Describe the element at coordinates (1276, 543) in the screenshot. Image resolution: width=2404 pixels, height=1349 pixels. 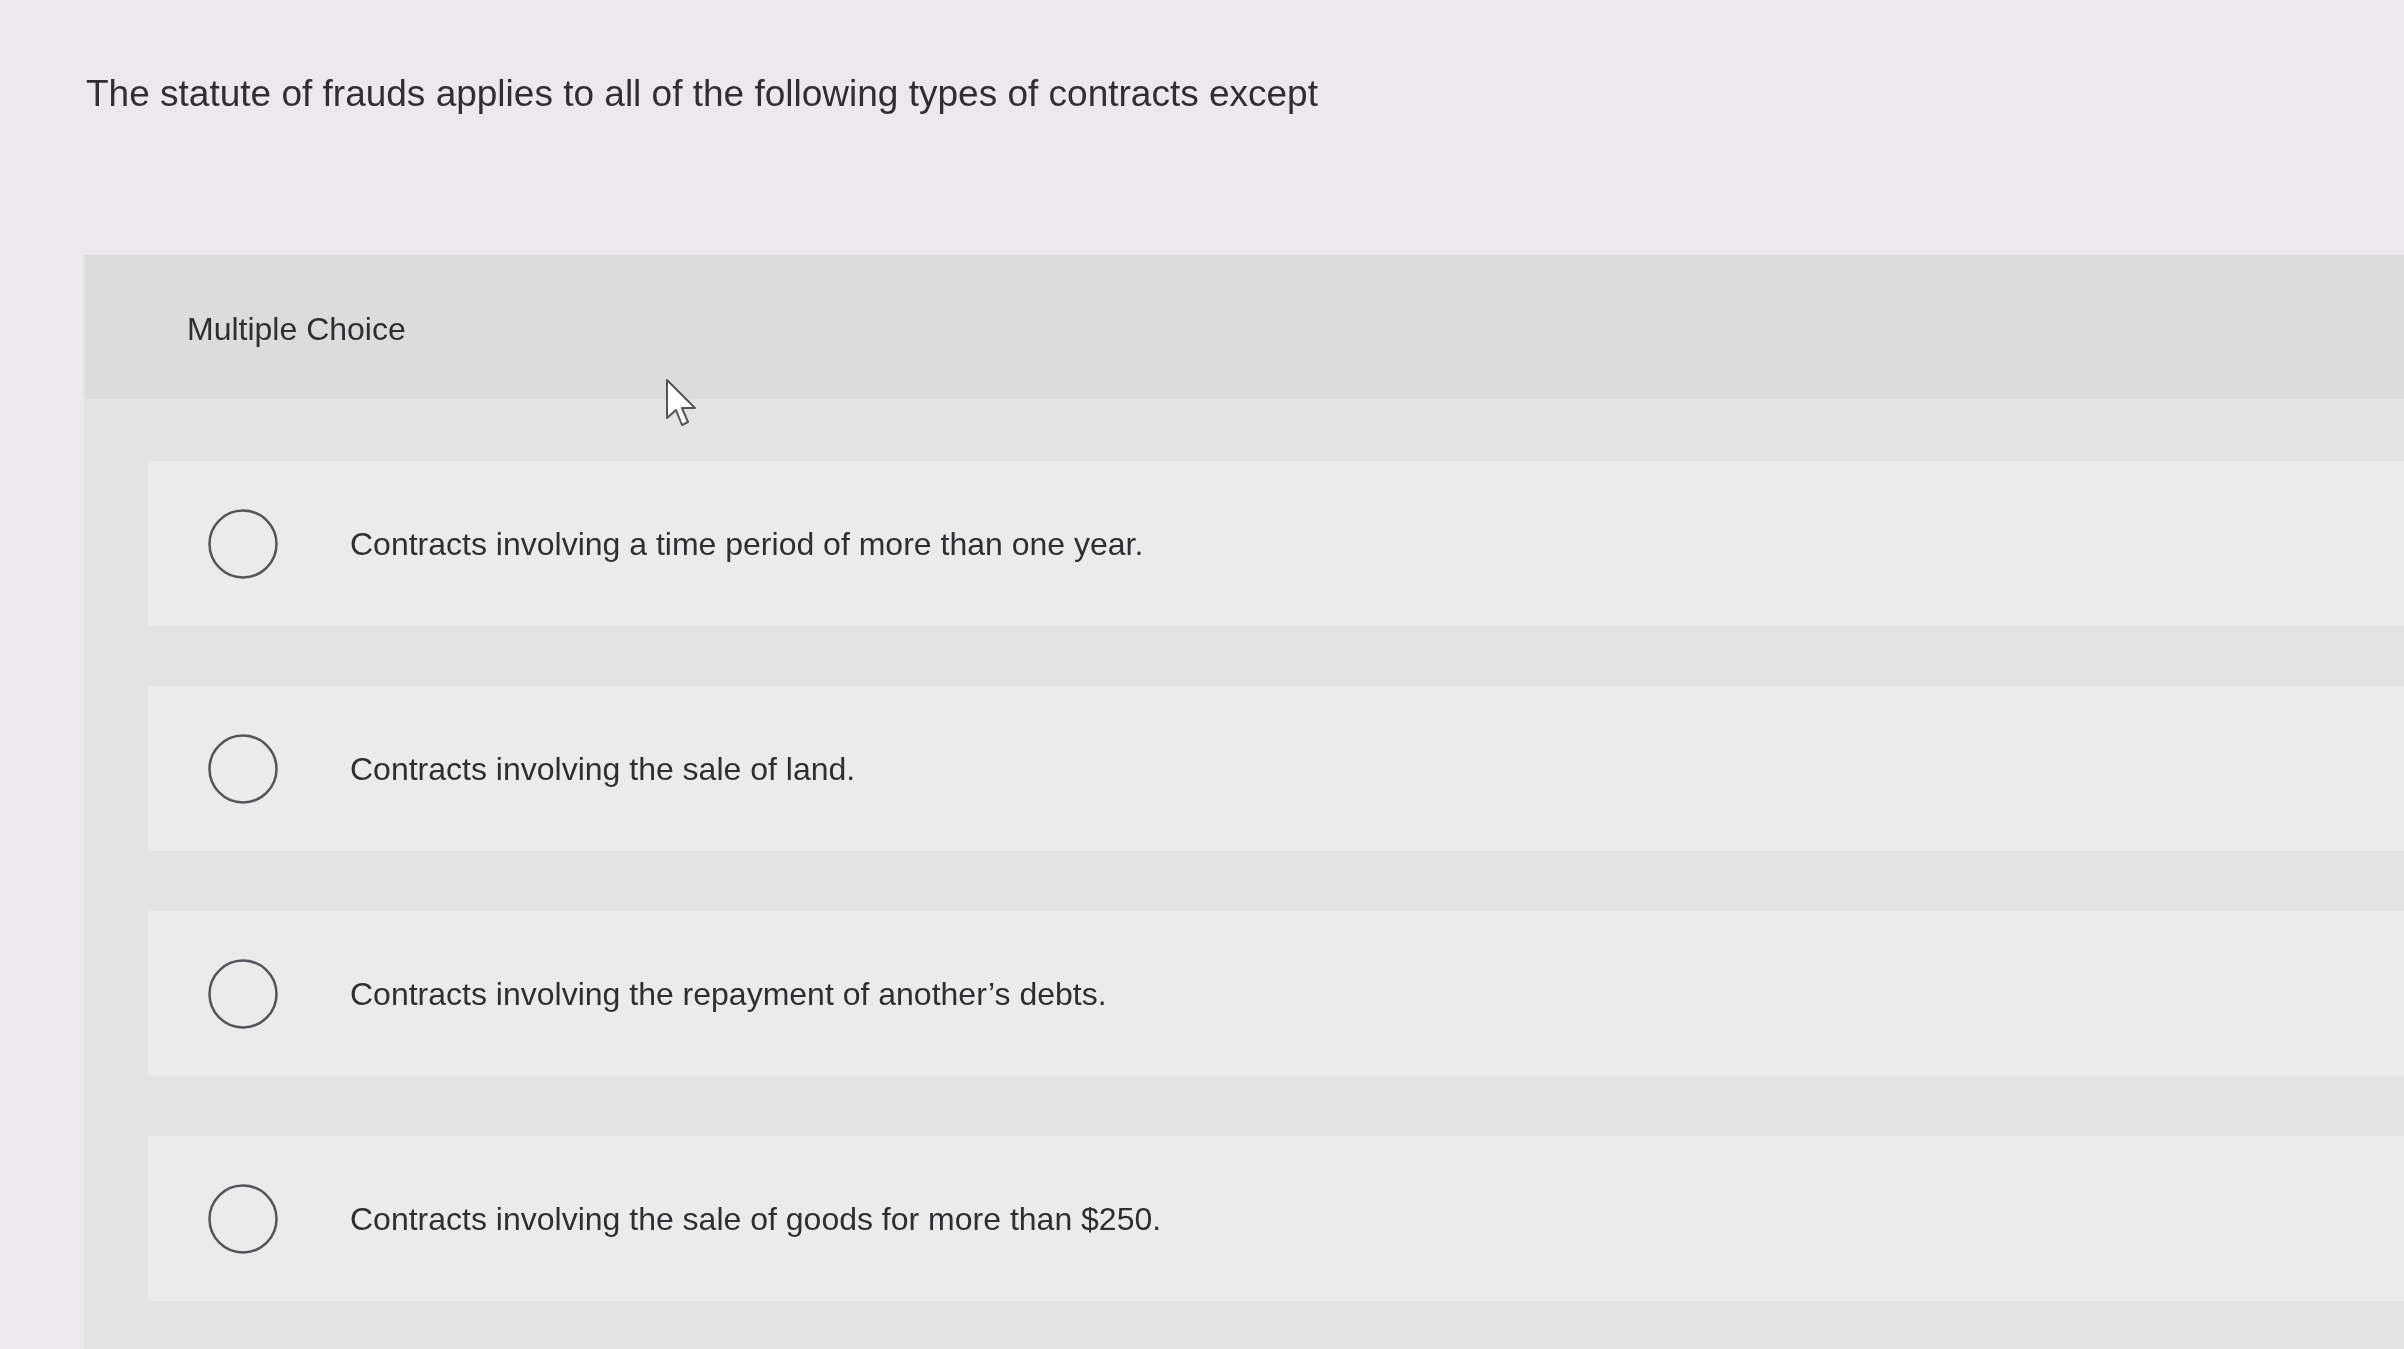
I see `answer-option: Contracts involving a time period of more than one year.` at that location.